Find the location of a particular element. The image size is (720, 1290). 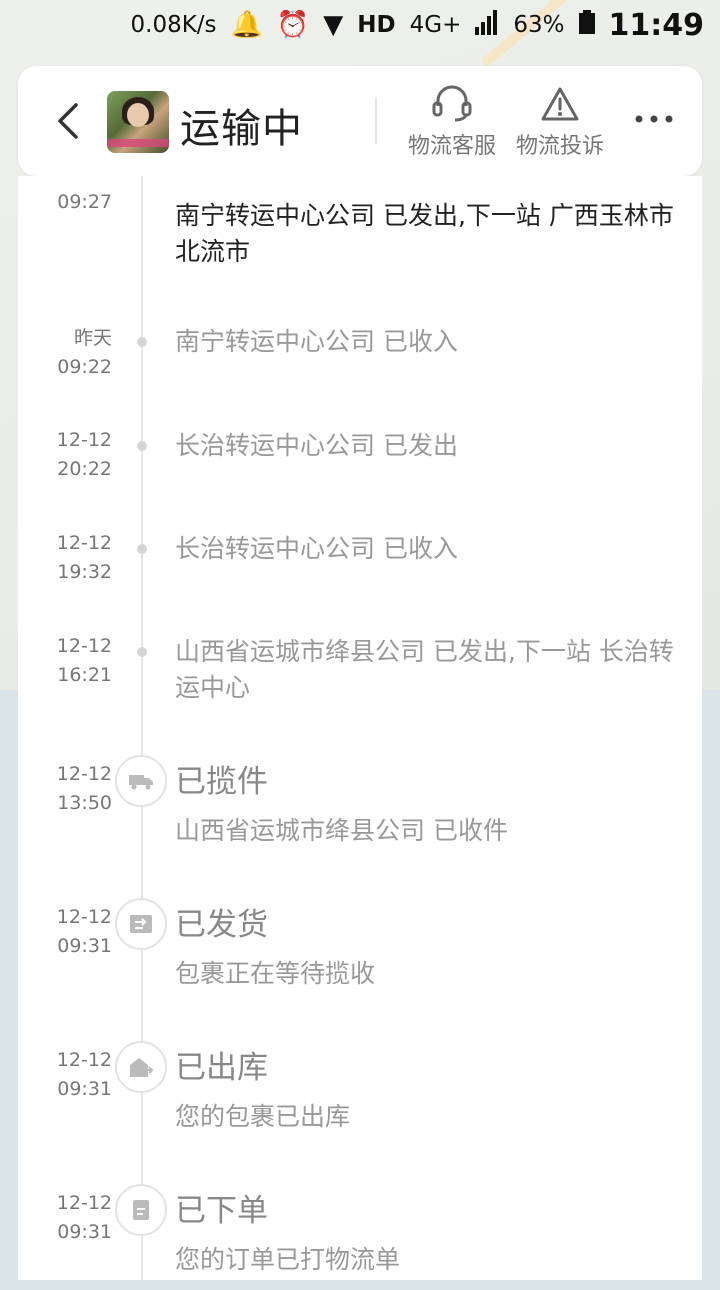

entry-text: 包裹正在等待揽收 is located at coordinates (275, 973).